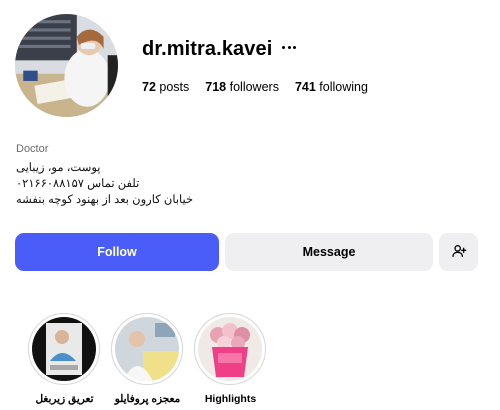 This screenshot has height=410, width=500. I want to click on bio-line: پوست، مو، زیبایی, so click(58, 168).